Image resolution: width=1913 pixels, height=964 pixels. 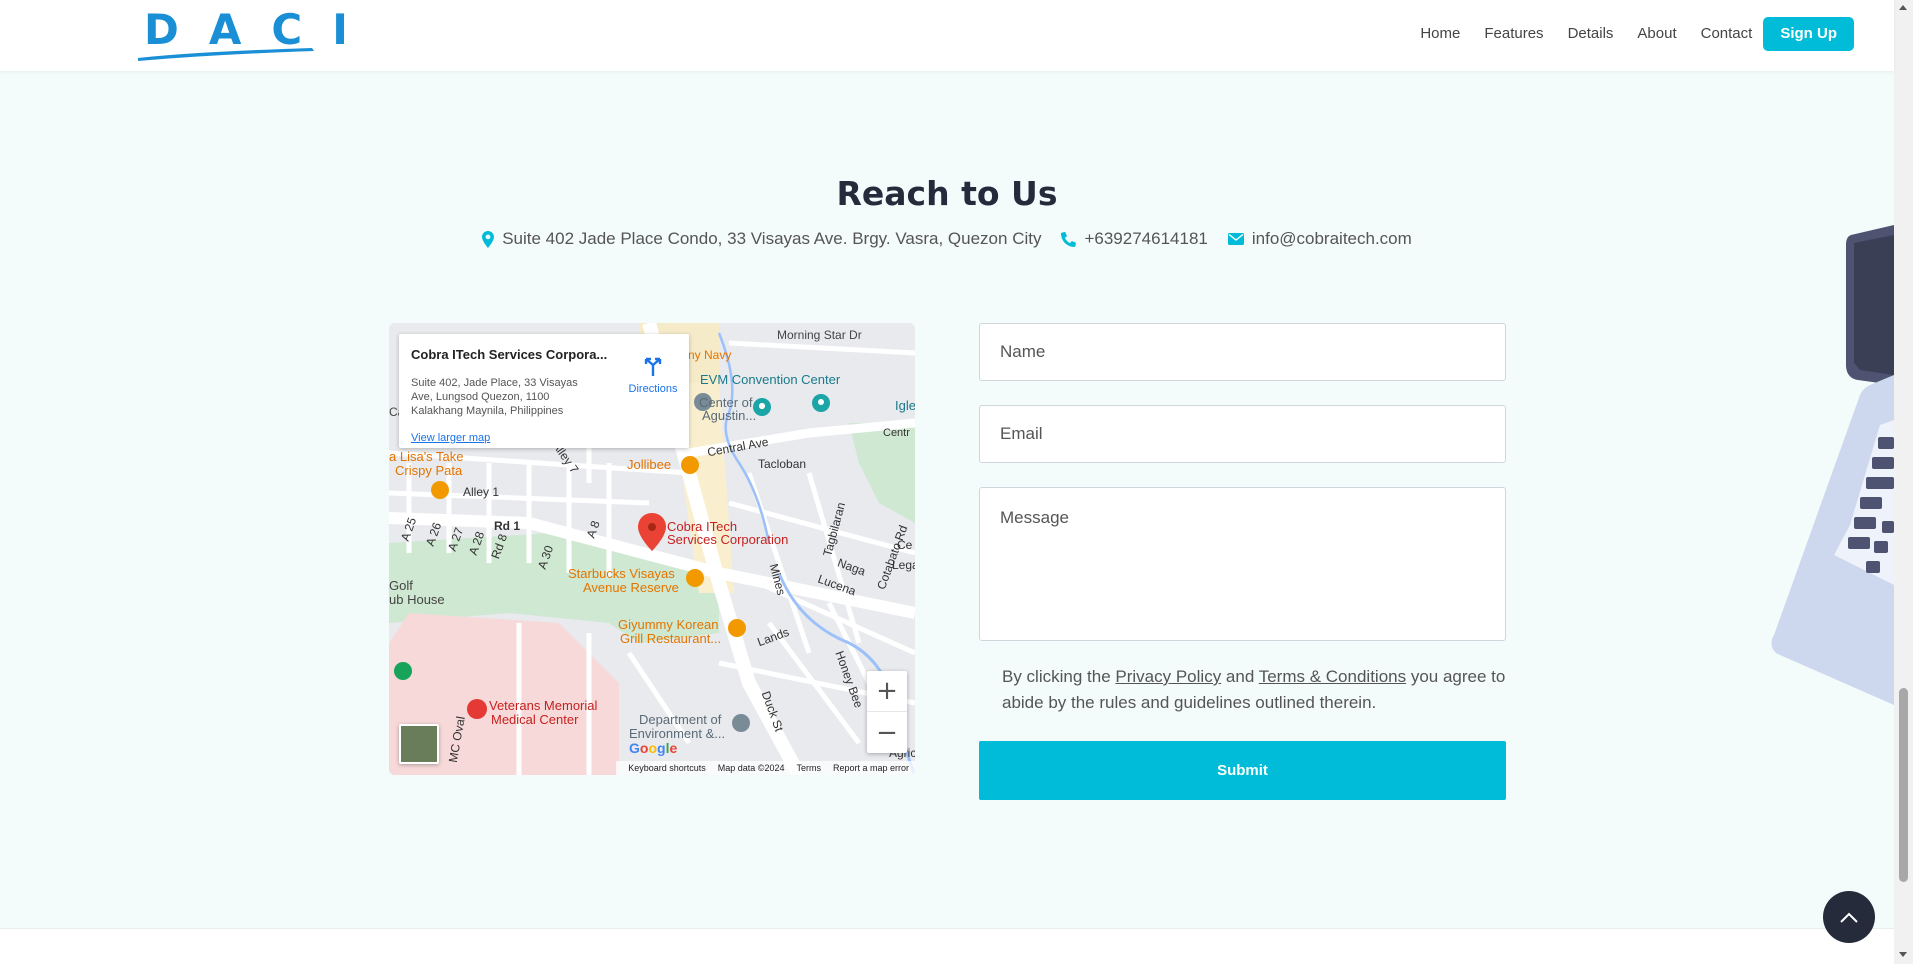 I want to click on daci-logo: DACI, so click(x=242, y=32).